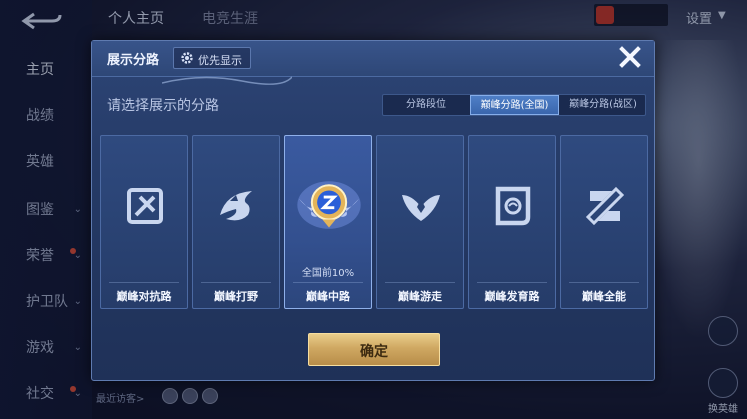  What do you see at coordinates (144, 296) in the screenshot?
I see `lane-label: 巅峰对抗路` at bounding box center [144, 296].